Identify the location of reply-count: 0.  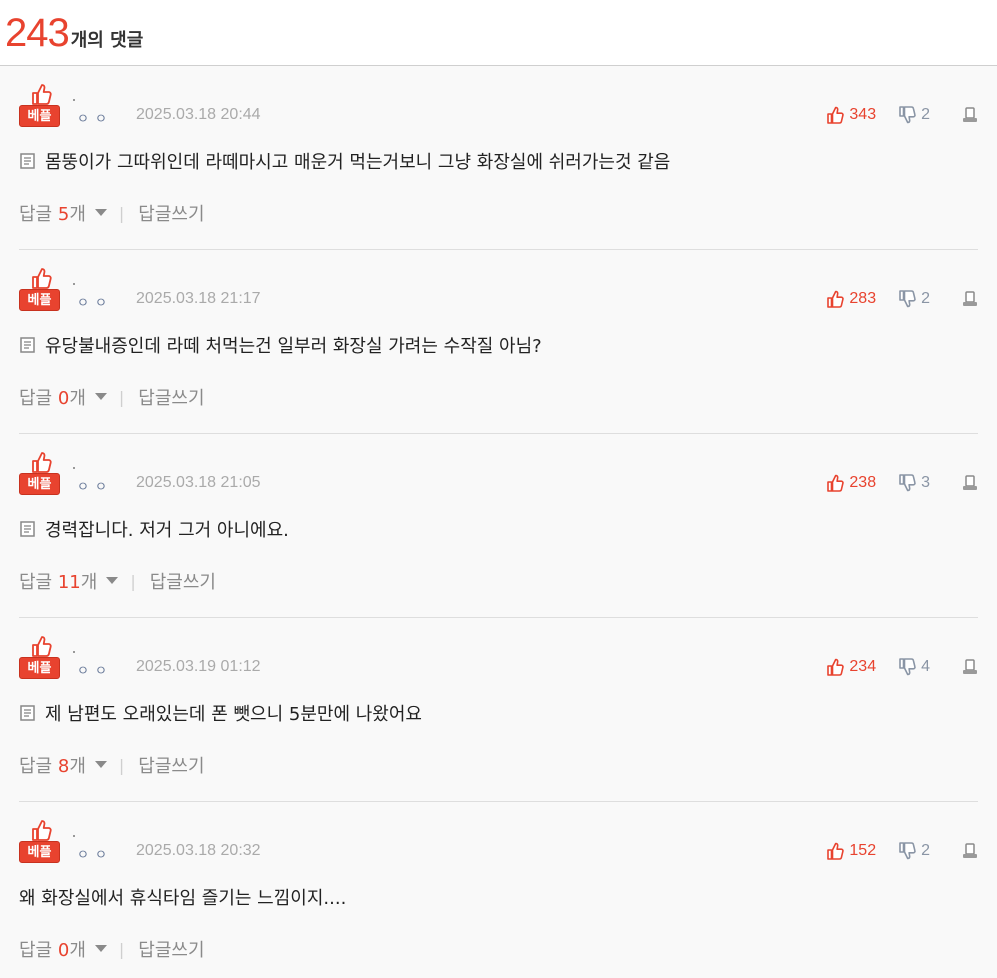
(63, 398).